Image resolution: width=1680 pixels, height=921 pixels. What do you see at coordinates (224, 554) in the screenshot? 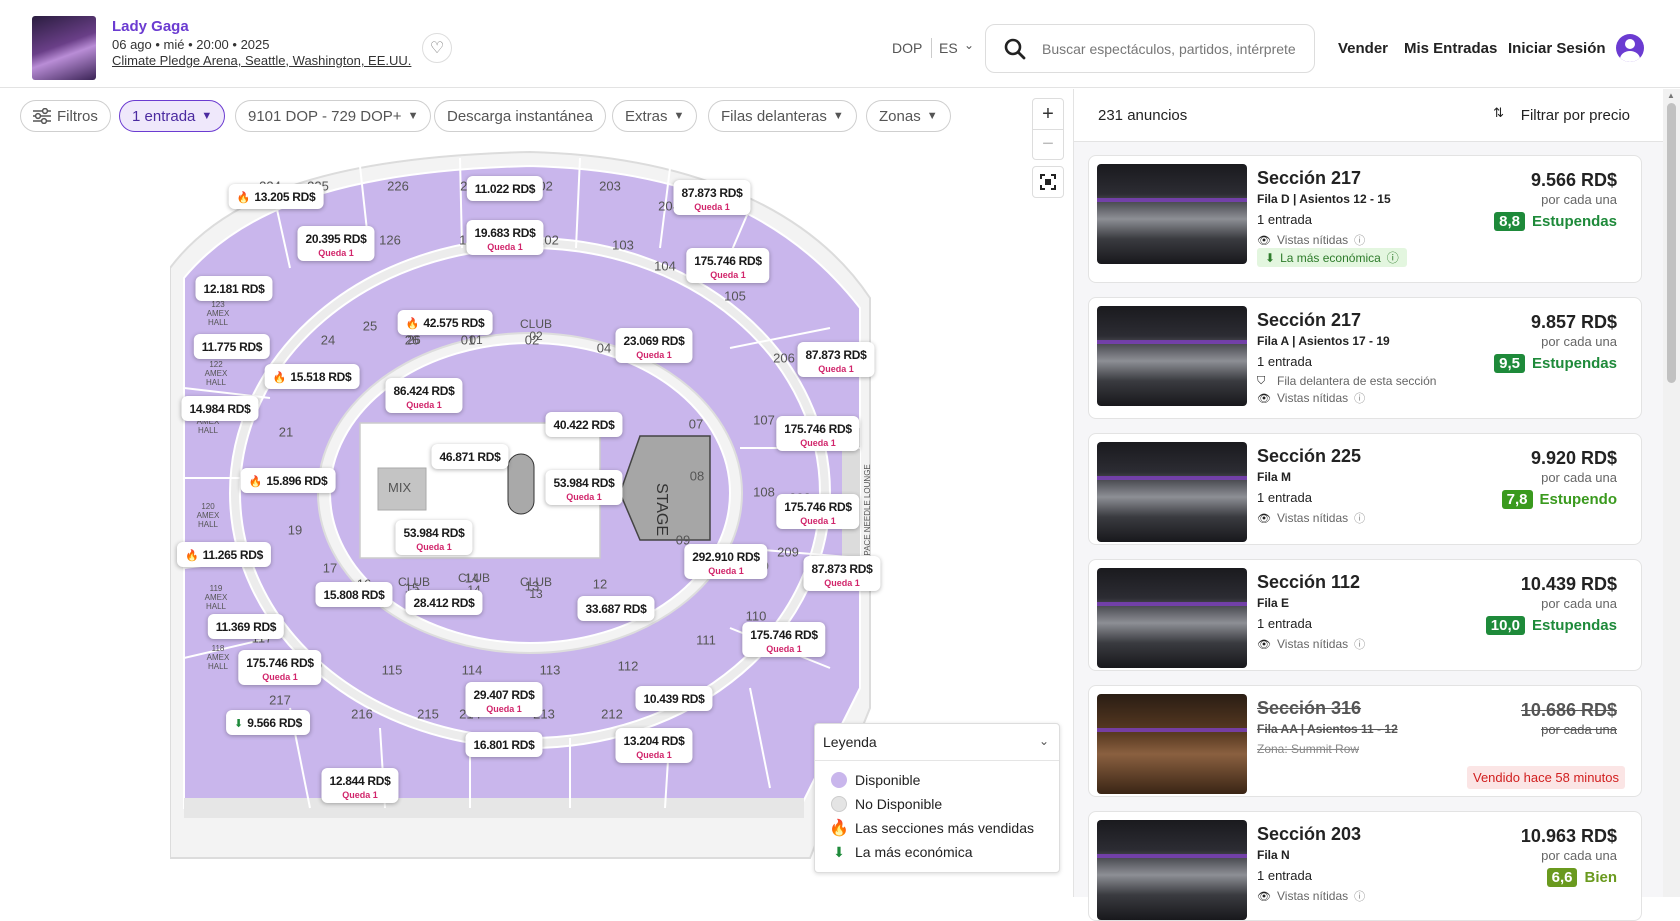
I see `price-pin: 🔥 11.265 RD$` at bounding box center [224, 554].